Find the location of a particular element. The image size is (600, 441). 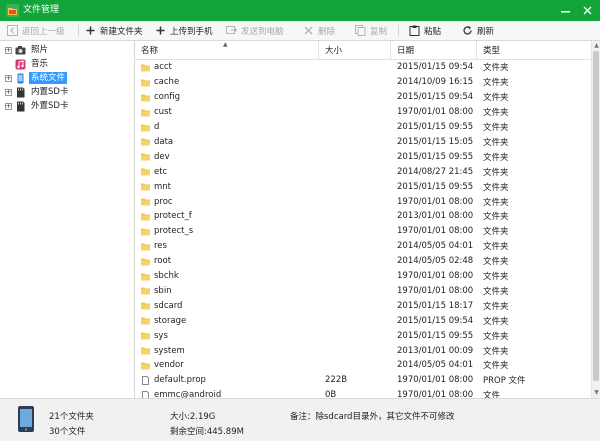

folder-row: cust 1970/01/01 08:00 文件夹 is located at coordinates (363, 112).